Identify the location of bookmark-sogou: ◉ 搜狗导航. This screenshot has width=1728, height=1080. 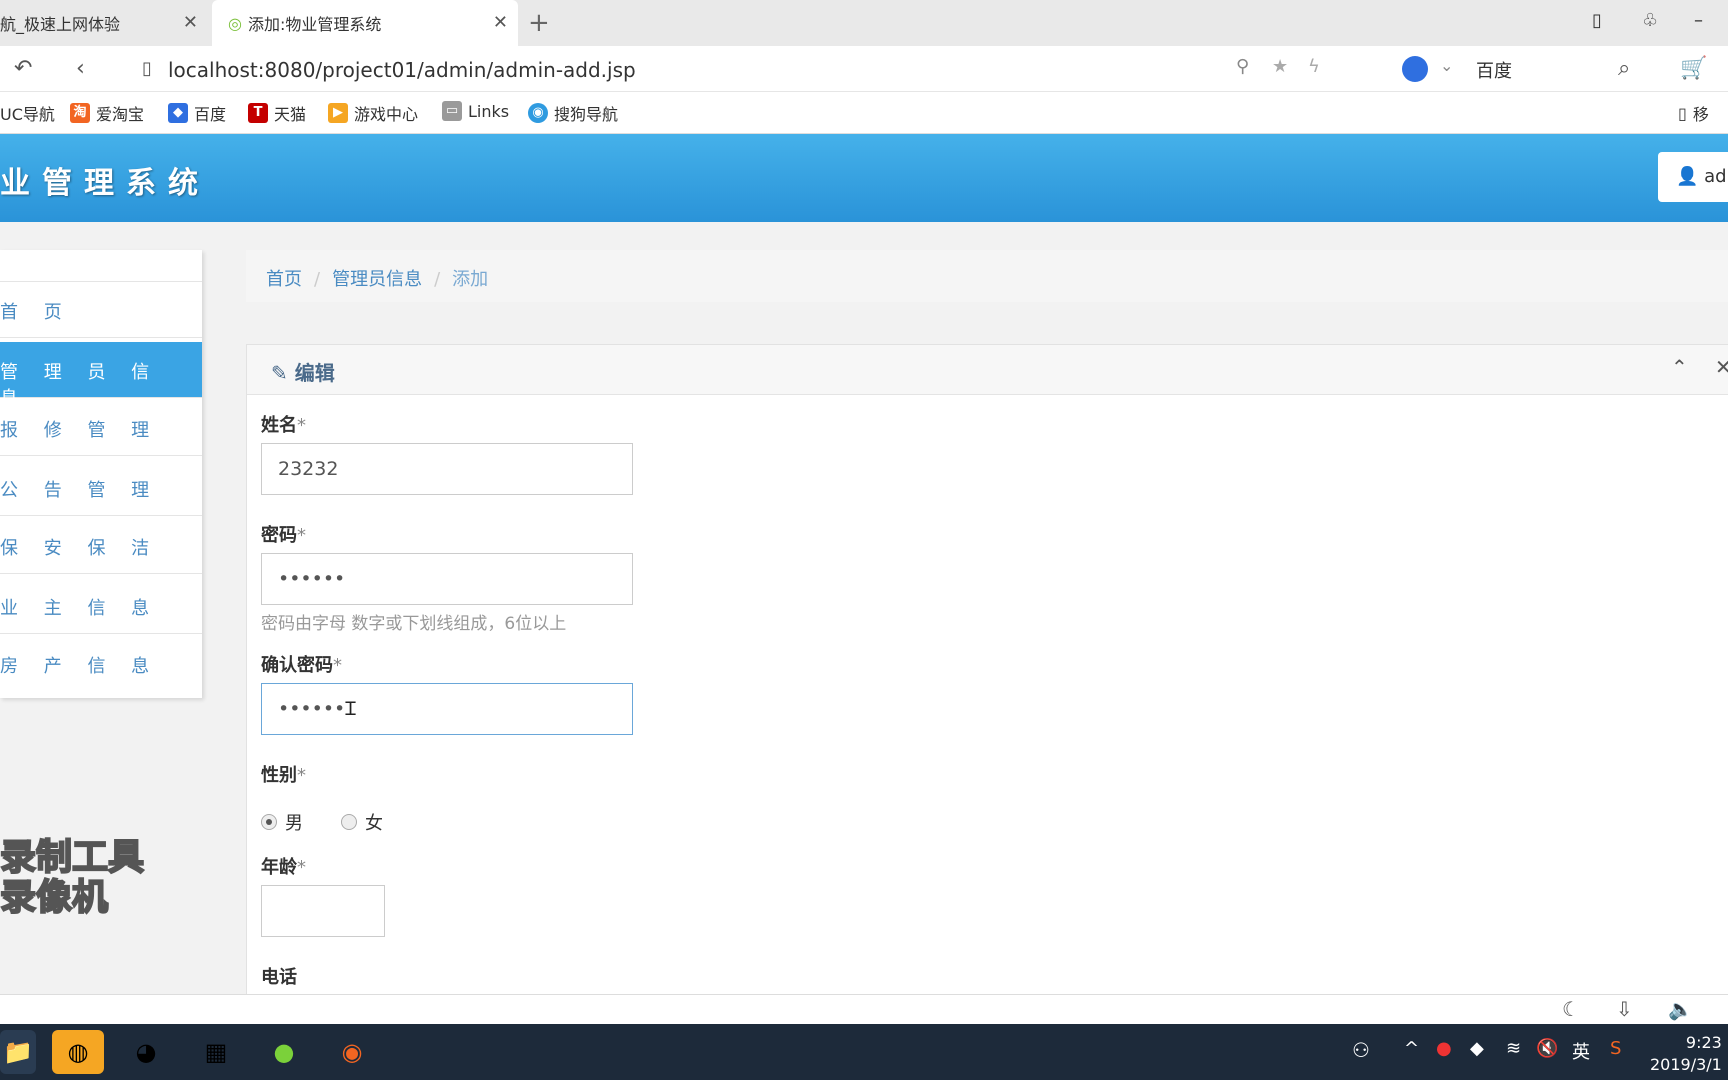
(573, 113).